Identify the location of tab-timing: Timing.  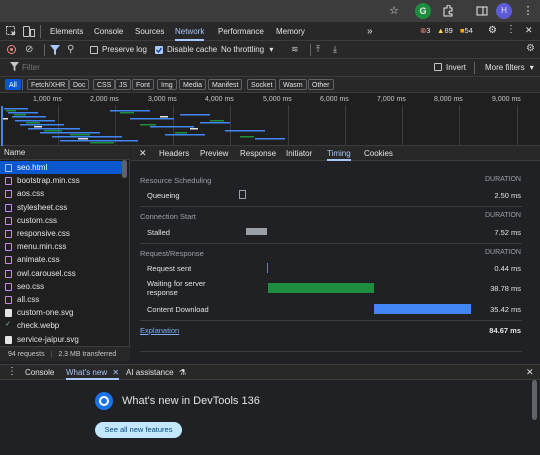
(339, 153).